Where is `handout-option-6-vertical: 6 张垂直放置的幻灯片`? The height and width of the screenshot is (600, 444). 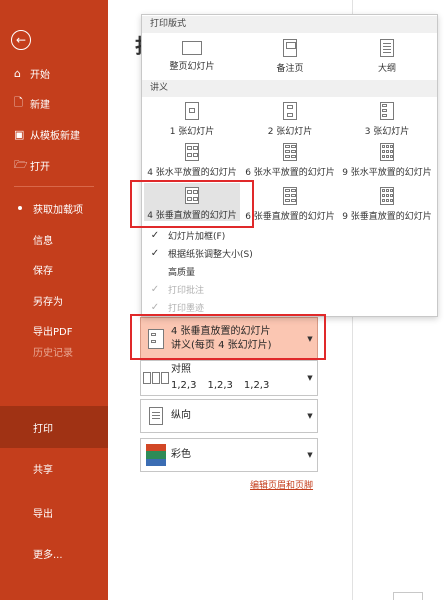 handout-option-6-vertical: 6 张垂直放置的幻灯片 is located at coordinates (290, 204).